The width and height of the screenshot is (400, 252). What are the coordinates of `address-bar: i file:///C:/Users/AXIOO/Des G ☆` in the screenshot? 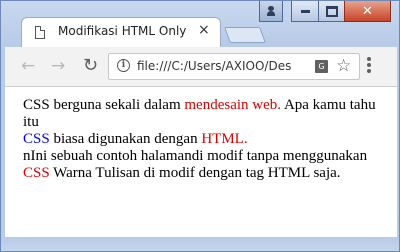 It's located at (234, 66).